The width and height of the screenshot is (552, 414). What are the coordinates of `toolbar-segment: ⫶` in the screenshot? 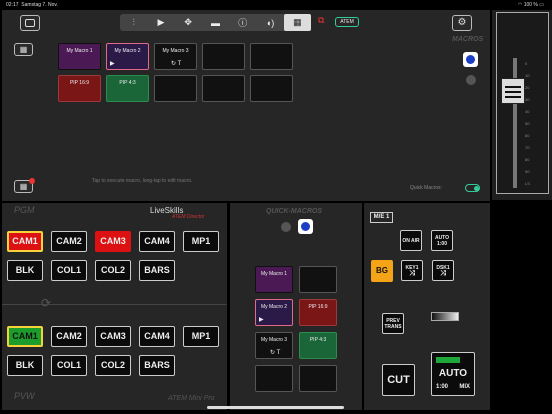 It's located at (133, 22).